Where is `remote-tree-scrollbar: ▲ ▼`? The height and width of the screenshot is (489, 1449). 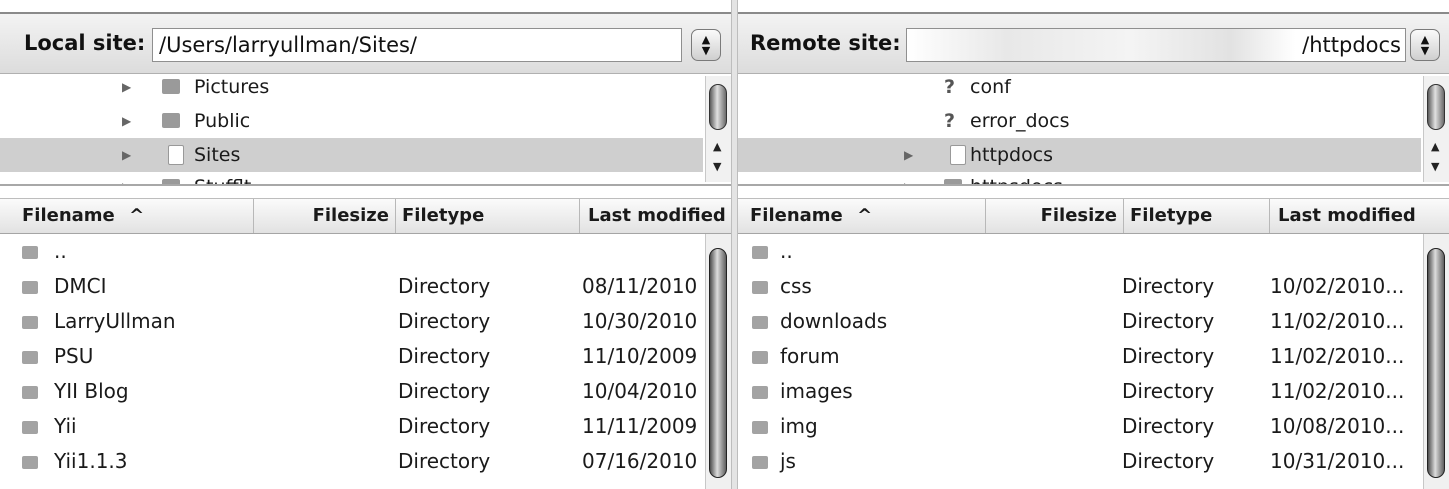
remote-tree-scrollbar: ▲ ▼ is located at coordinates (1436, 129).